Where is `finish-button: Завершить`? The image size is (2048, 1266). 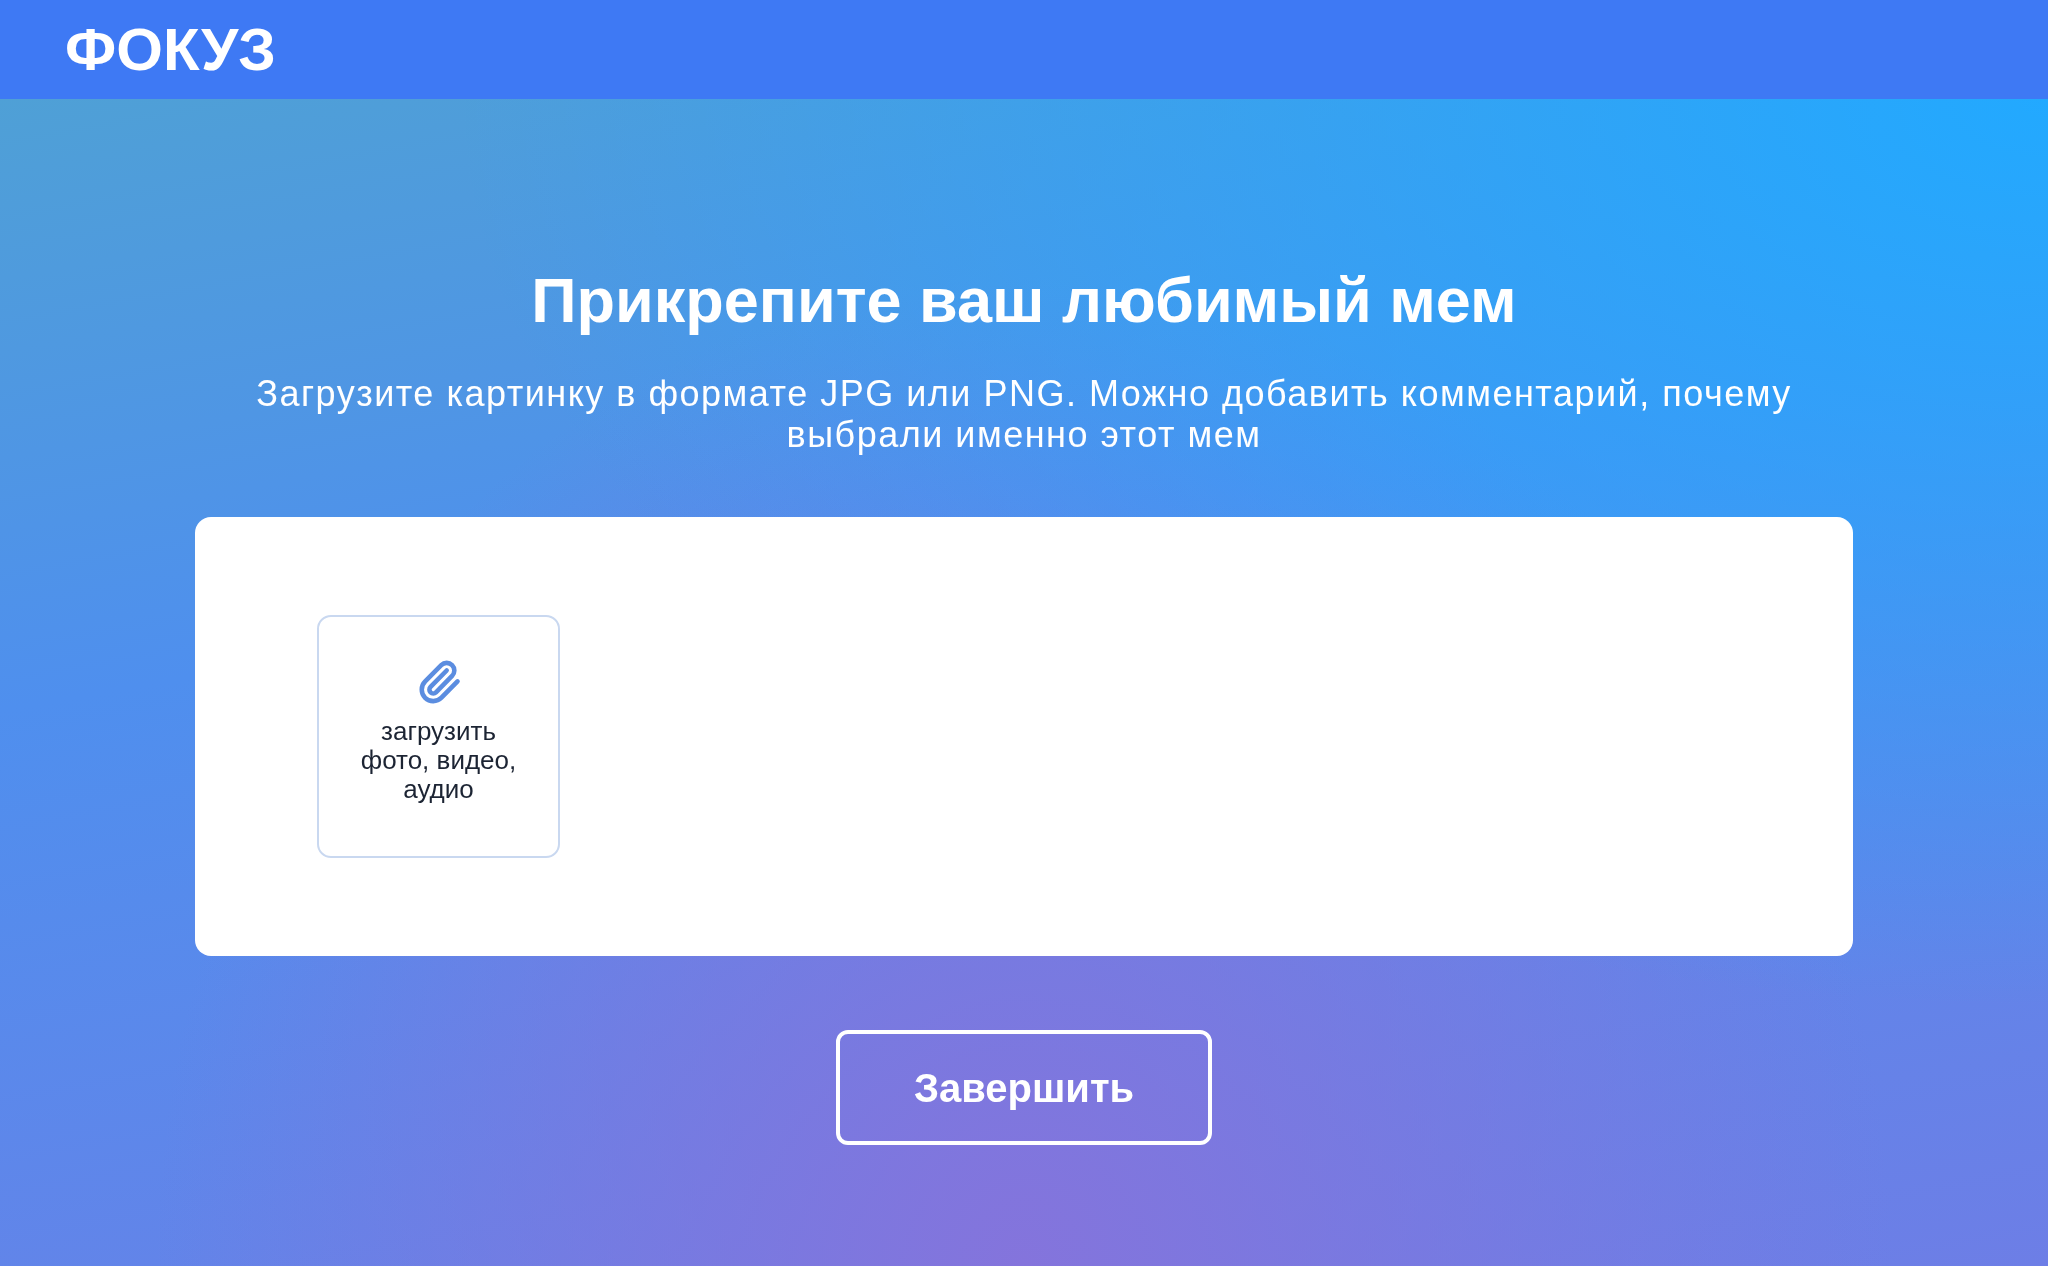 finish-button: Завершить is located at coordinates (1024, 1087).